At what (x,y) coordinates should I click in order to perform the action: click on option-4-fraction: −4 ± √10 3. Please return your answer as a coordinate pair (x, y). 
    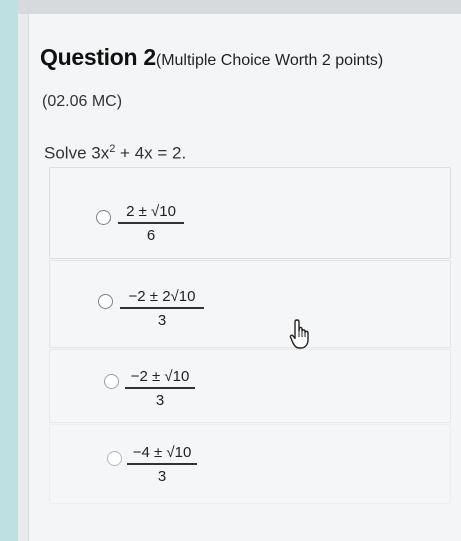
    Looking at the image, I should click on (162, 464).